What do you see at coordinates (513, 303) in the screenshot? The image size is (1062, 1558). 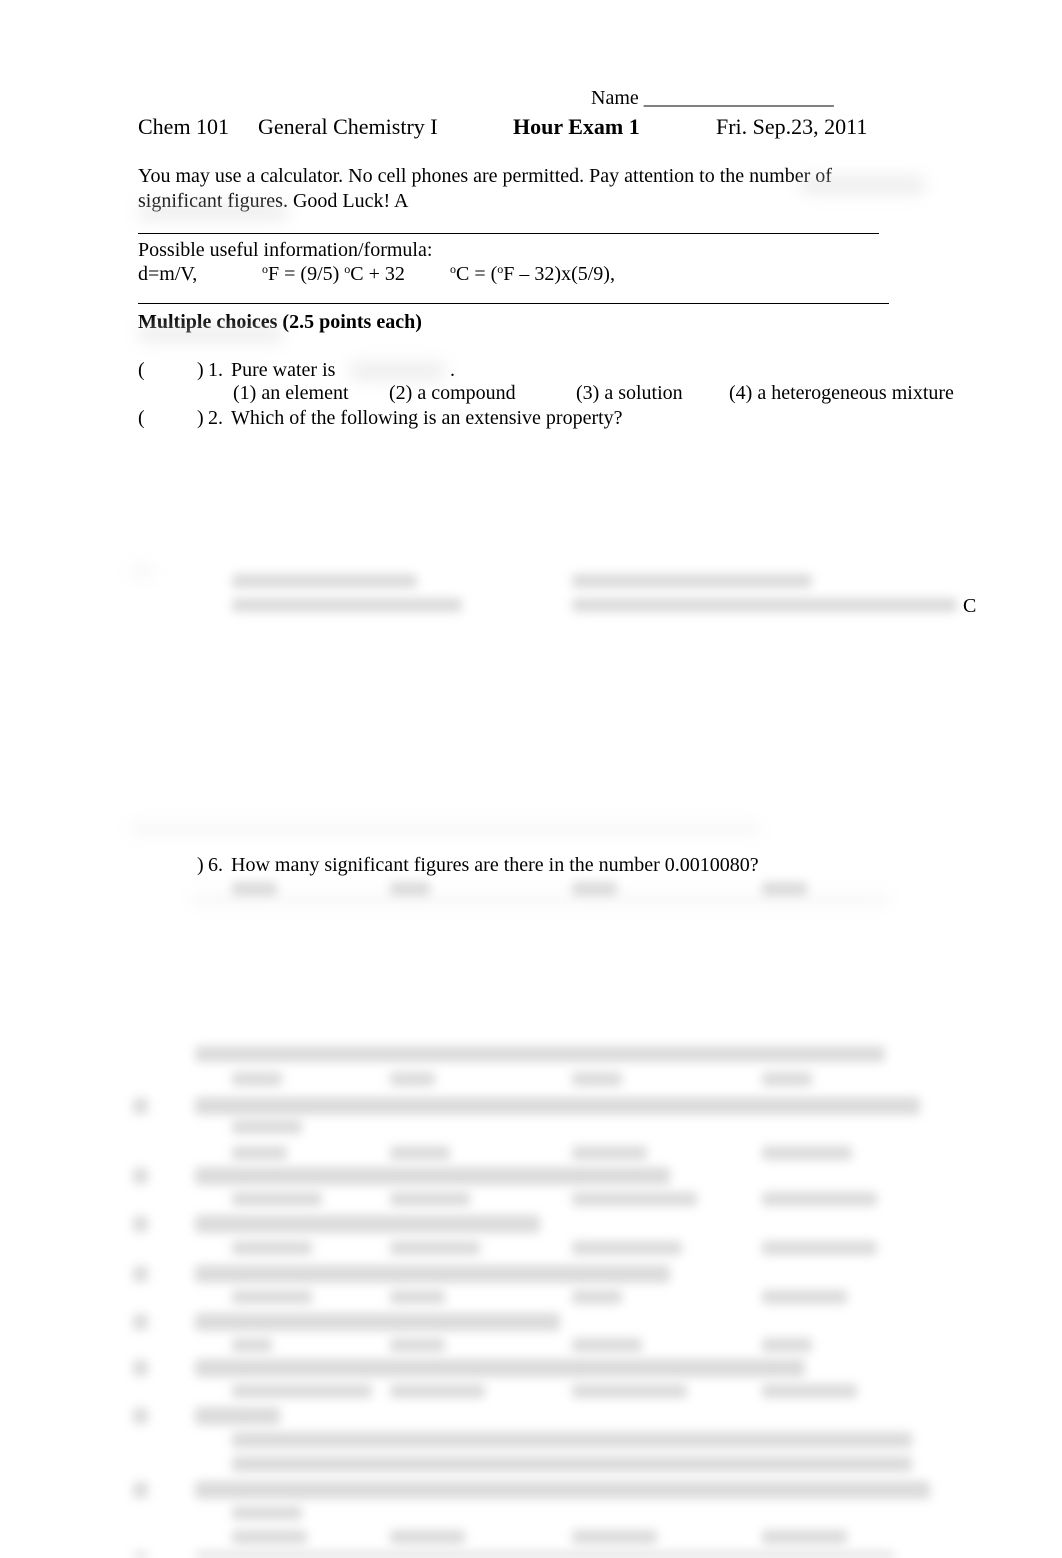 I see `divider-bottom` at bounding box center [513, 303].